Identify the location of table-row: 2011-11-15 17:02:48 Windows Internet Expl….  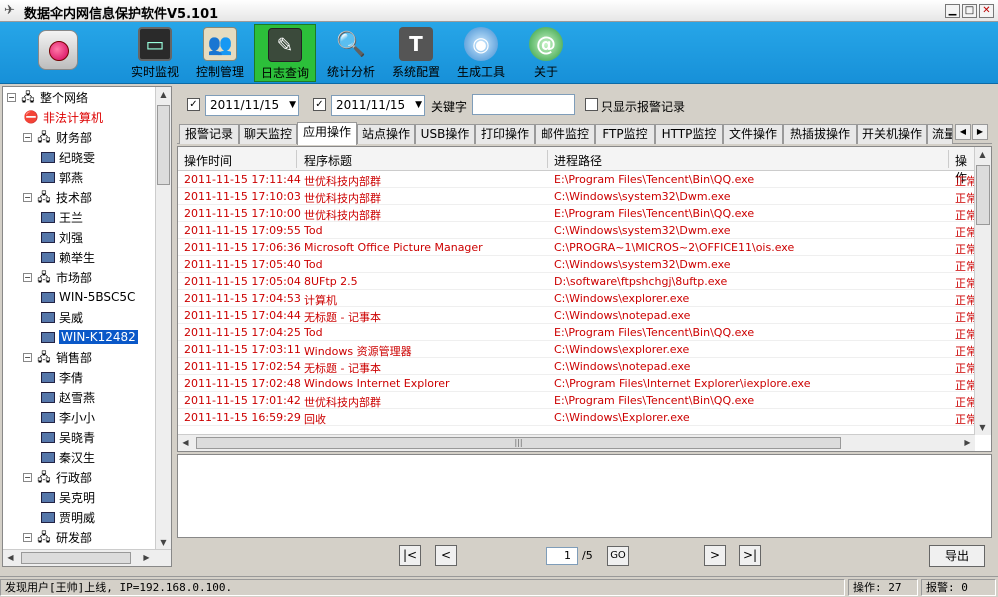
(576, 383).